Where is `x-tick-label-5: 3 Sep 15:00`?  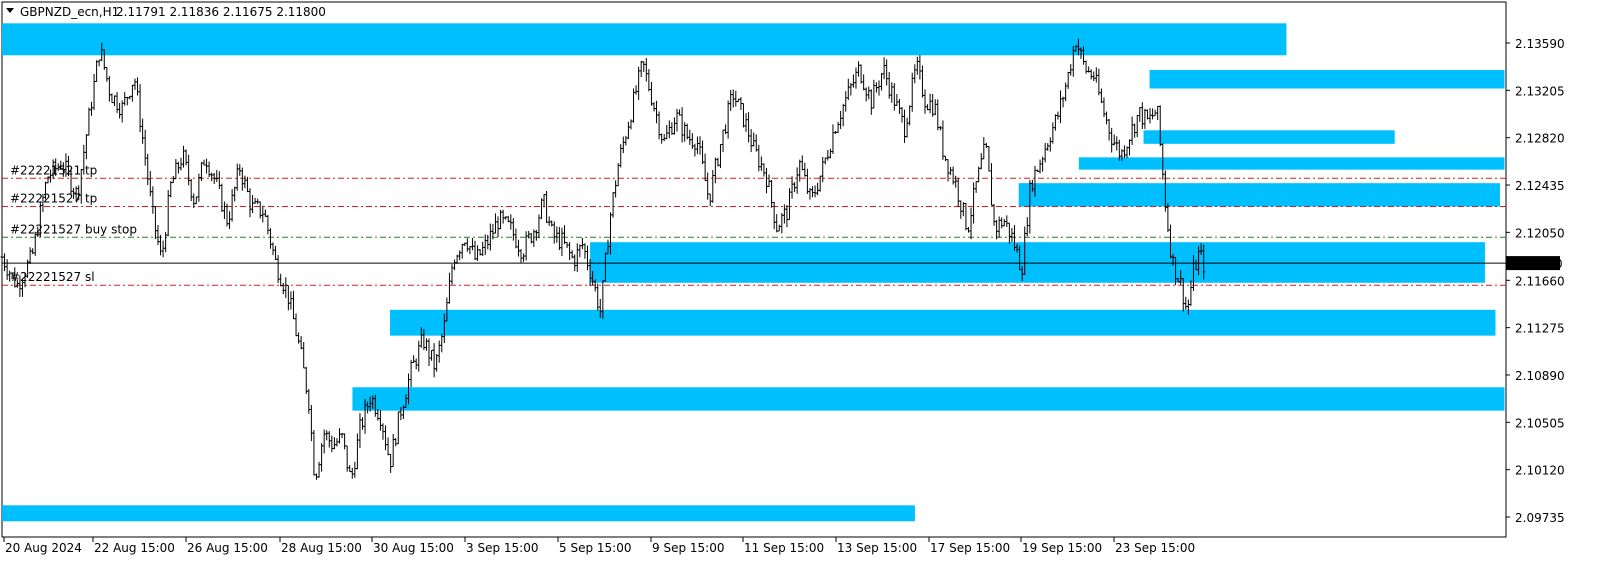
x-tick-label-5: 3 Sep 15:00 is located at coordinates (502, 548).